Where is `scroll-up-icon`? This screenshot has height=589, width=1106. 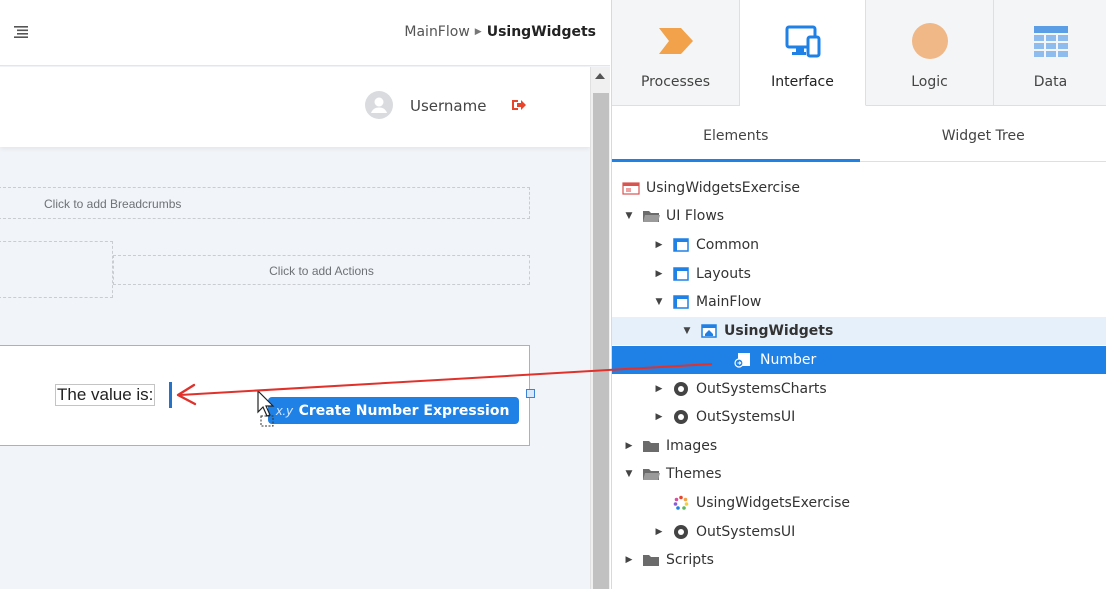
scroll-up-icon is located at coordinates (600, 76).